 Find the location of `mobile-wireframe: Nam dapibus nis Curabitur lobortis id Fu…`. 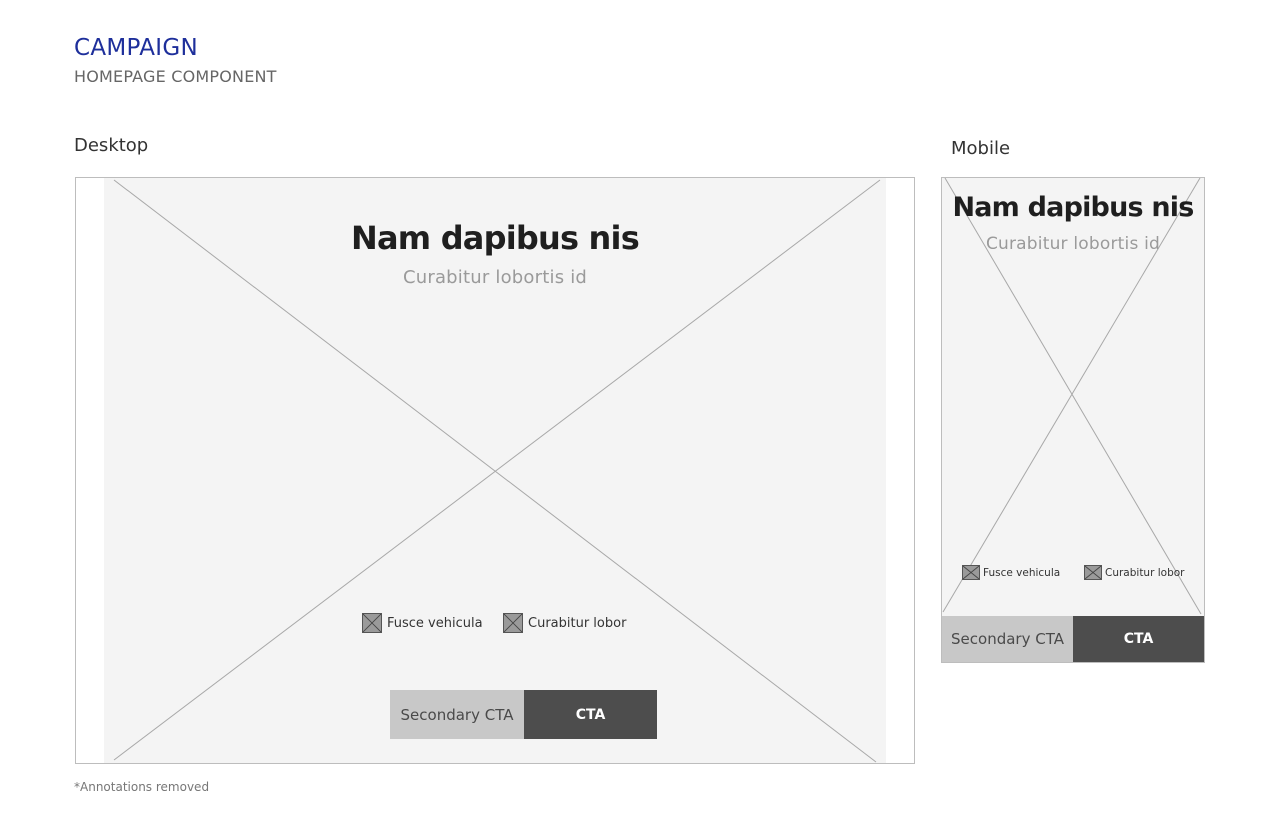

mobile-wireframe: Nam dapibus nis Curabitur lobortis id Fu… is located at coordinates (1073, 420).